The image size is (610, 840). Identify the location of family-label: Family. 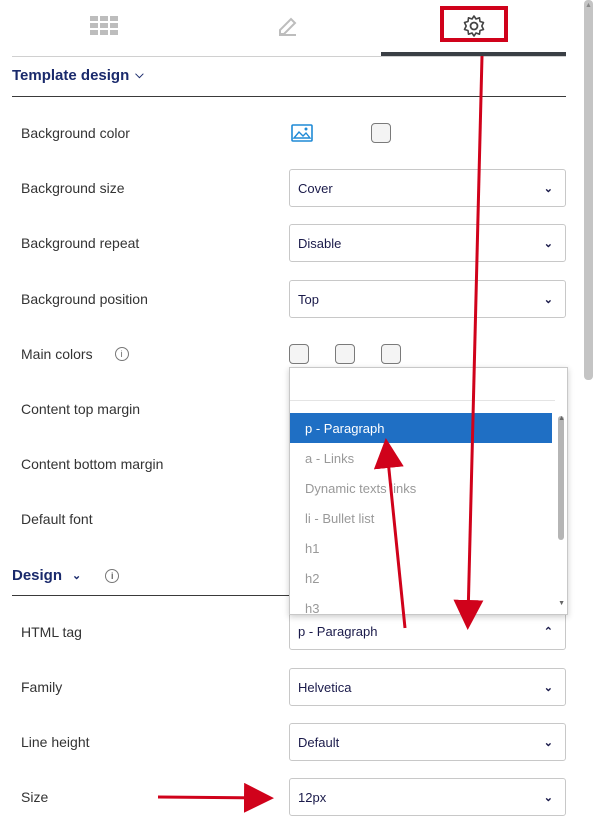
(42, 687).